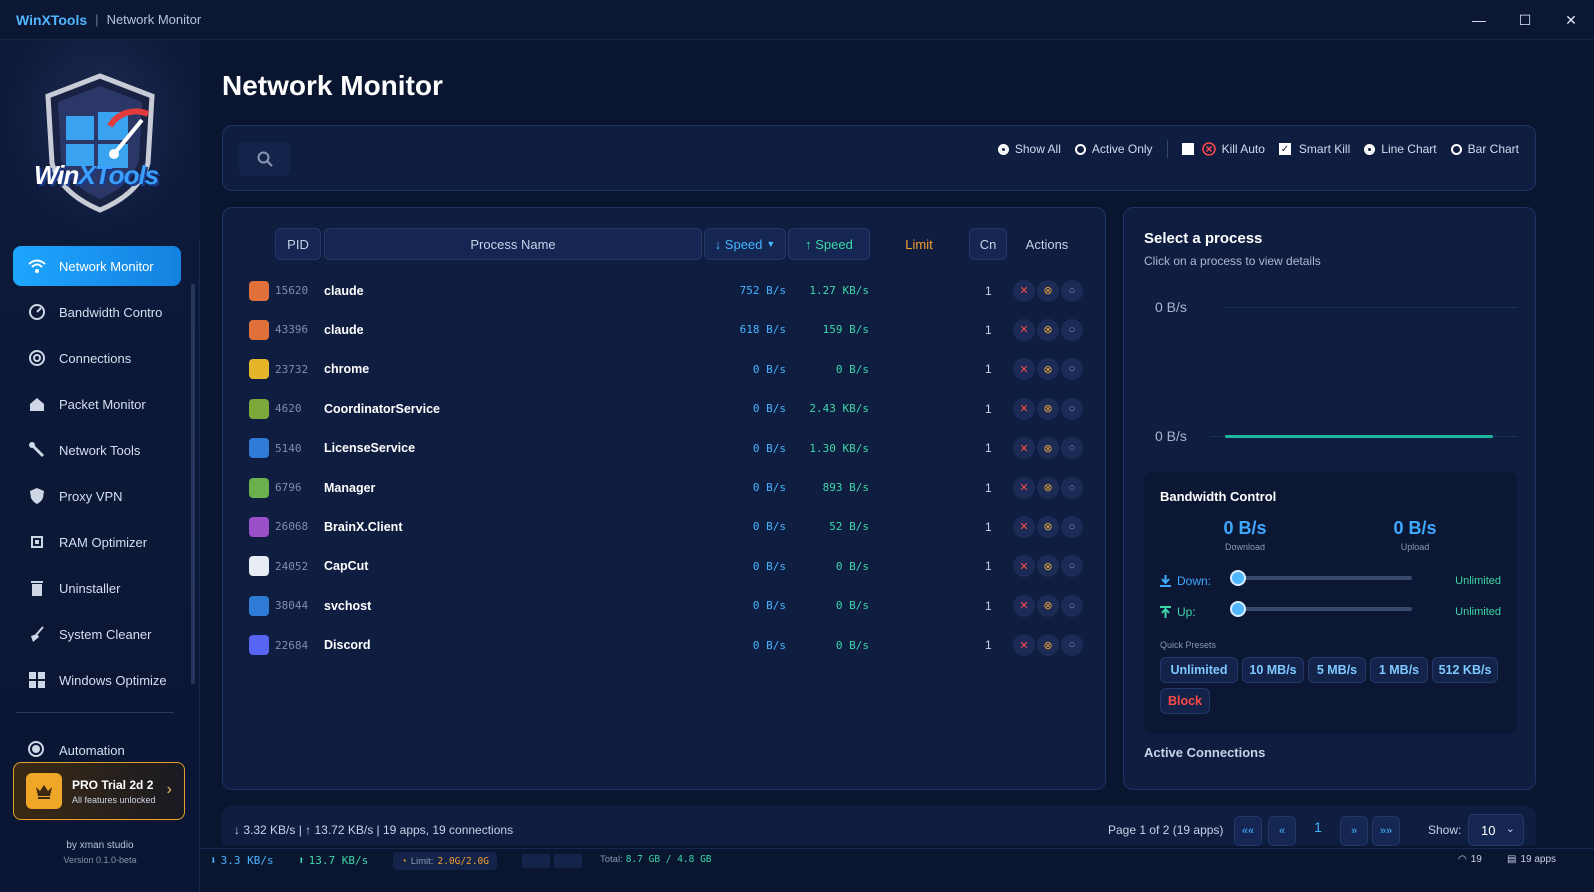 This screenshot has height=892, width=1594. What do you see at coordinates (1238, 609) in the screenshot?
I see `up-slider-handle` at bounding box center [1238, 609].